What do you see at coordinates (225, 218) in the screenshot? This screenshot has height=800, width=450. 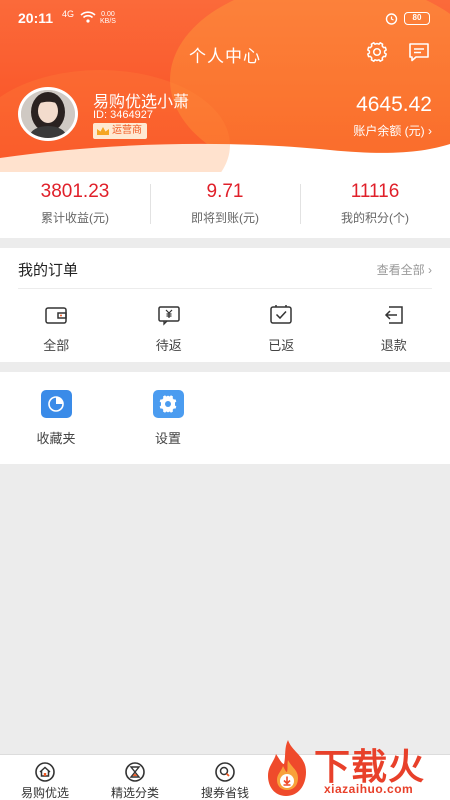 I see `stat-label: 即将到账(元)` at bounding box center [225, 218].